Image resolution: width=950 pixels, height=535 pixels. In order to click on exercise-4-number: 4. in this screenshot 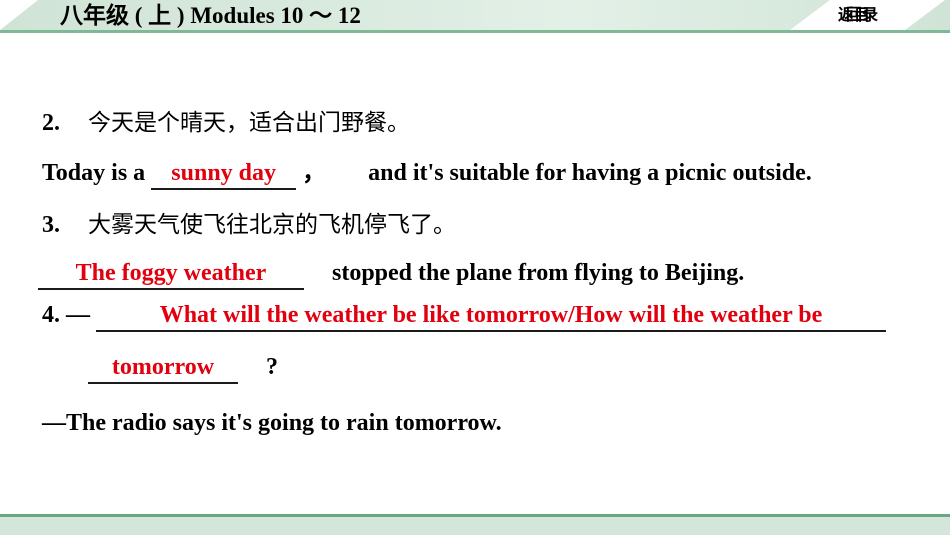, I will do `click(51, 315)`.